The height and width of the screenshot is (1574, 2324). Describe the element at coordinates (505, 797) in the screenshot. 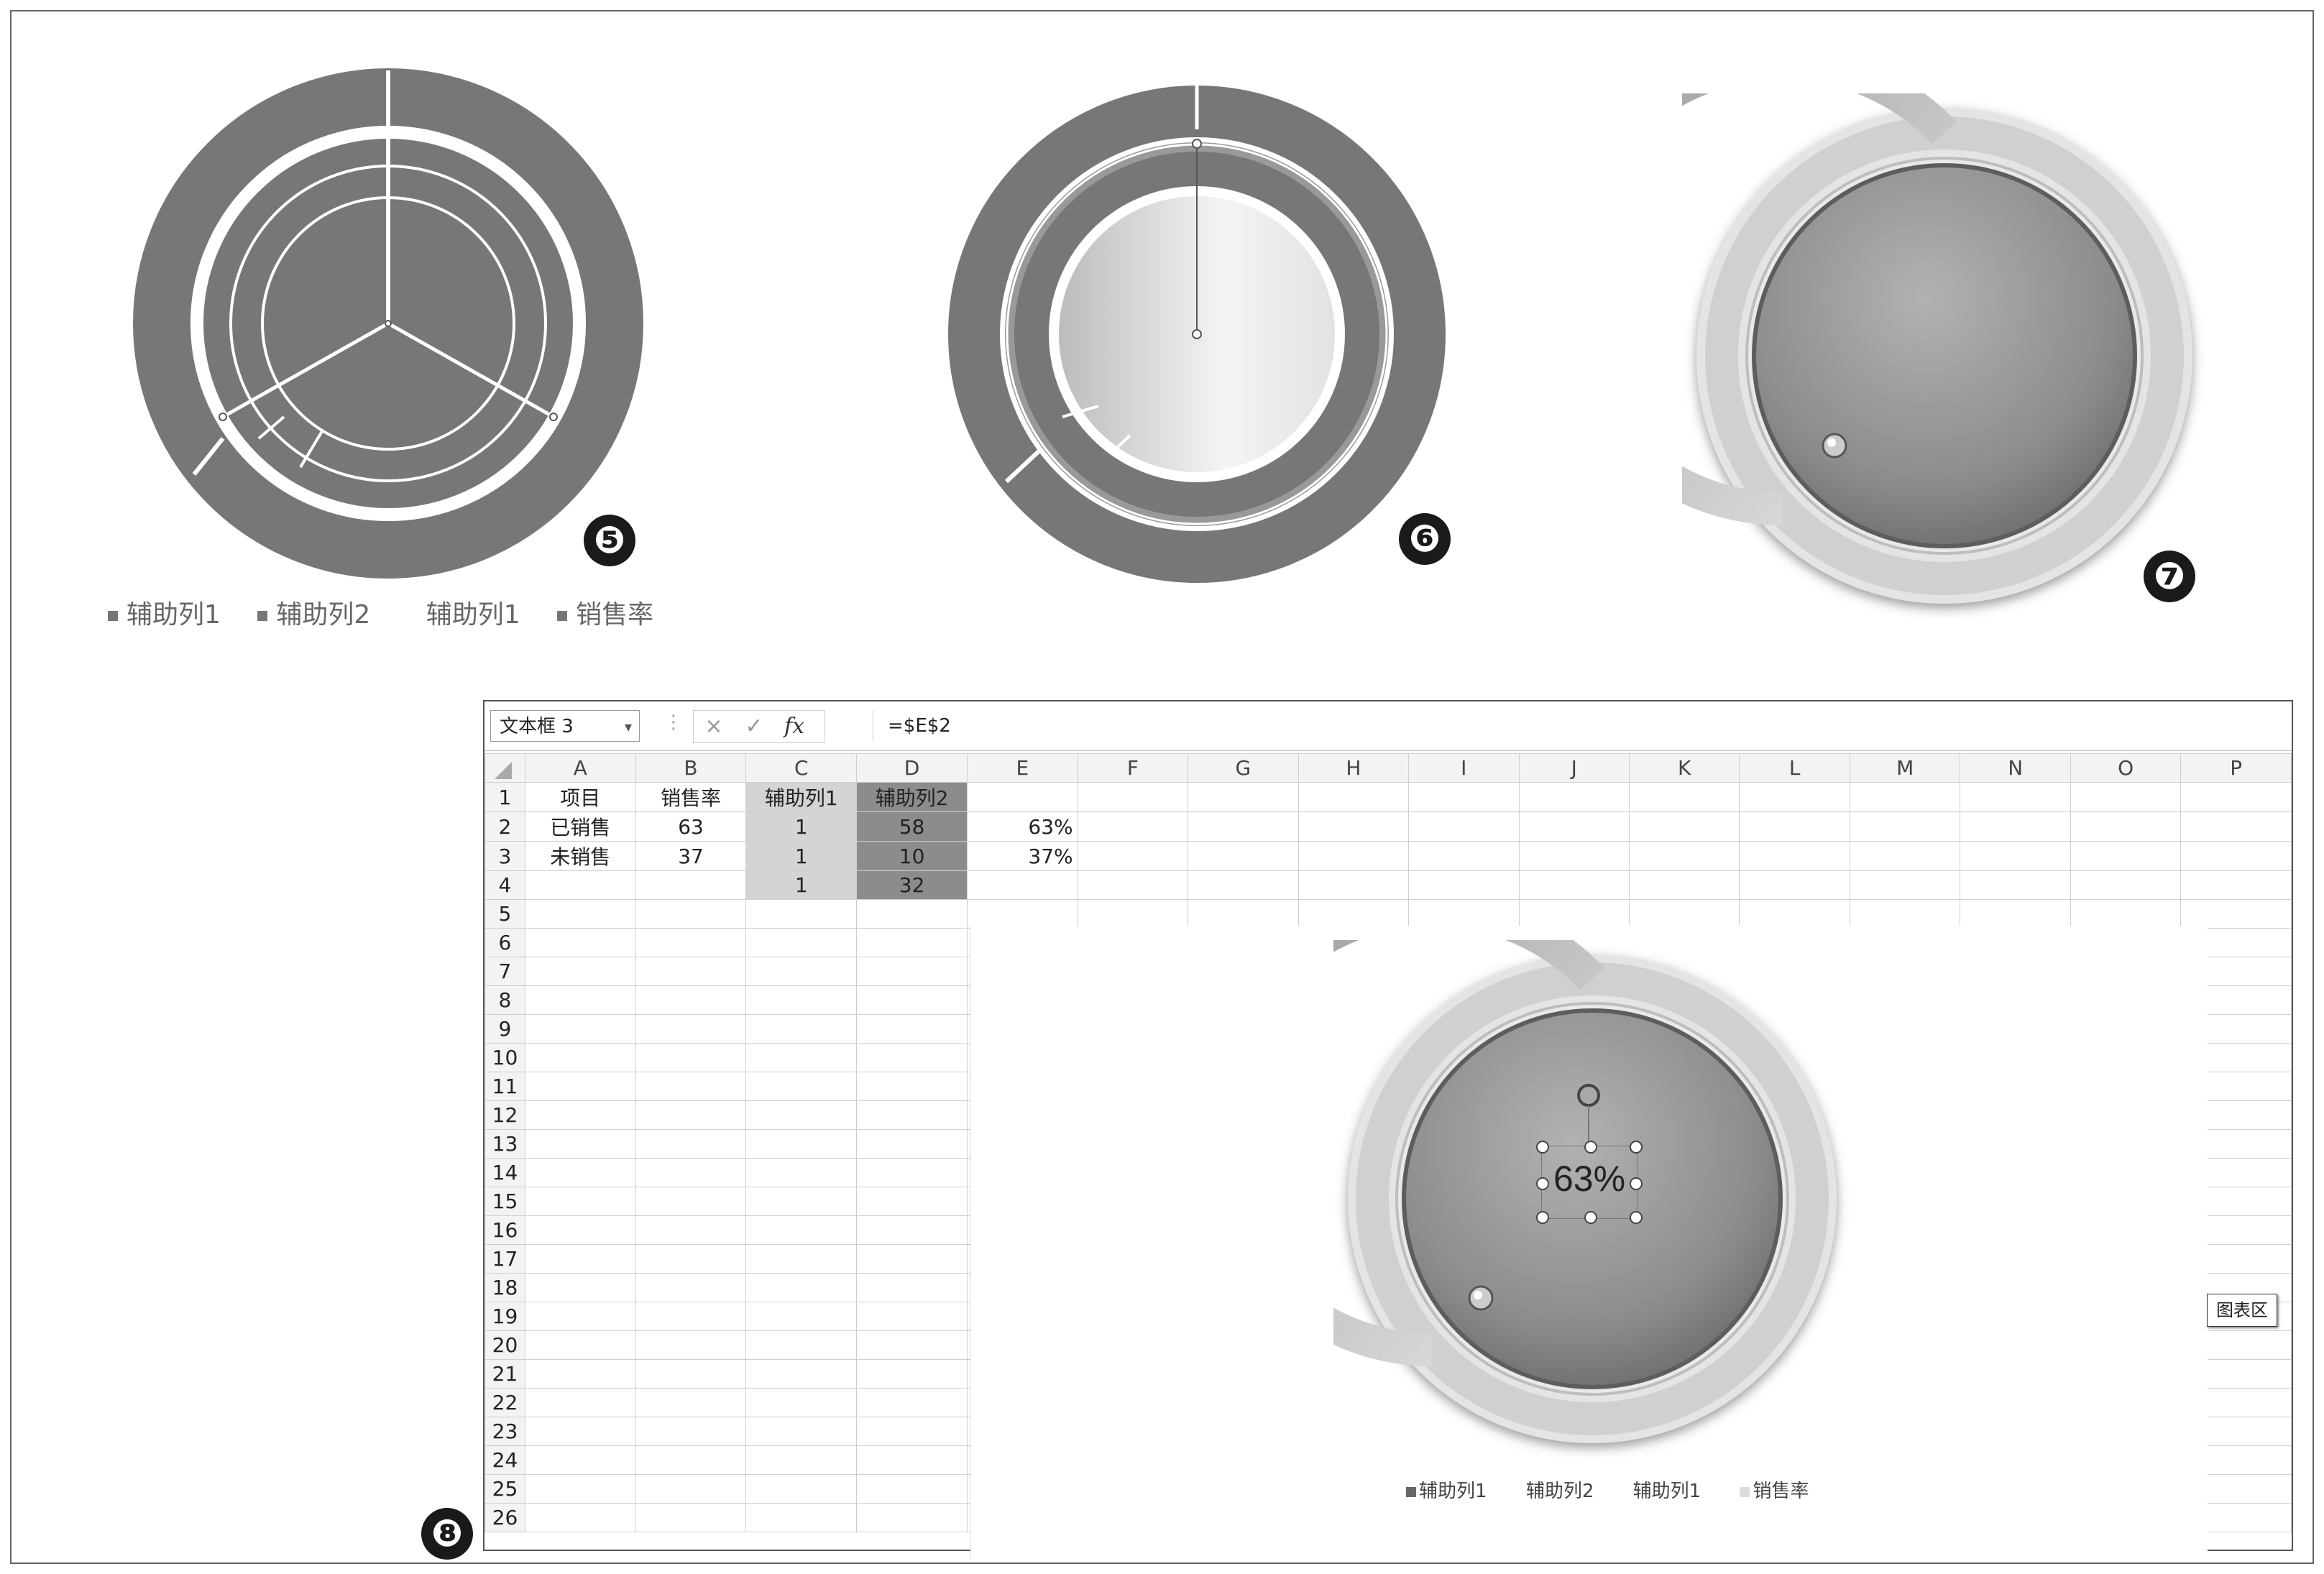

I see `row-header: 1` at that location.